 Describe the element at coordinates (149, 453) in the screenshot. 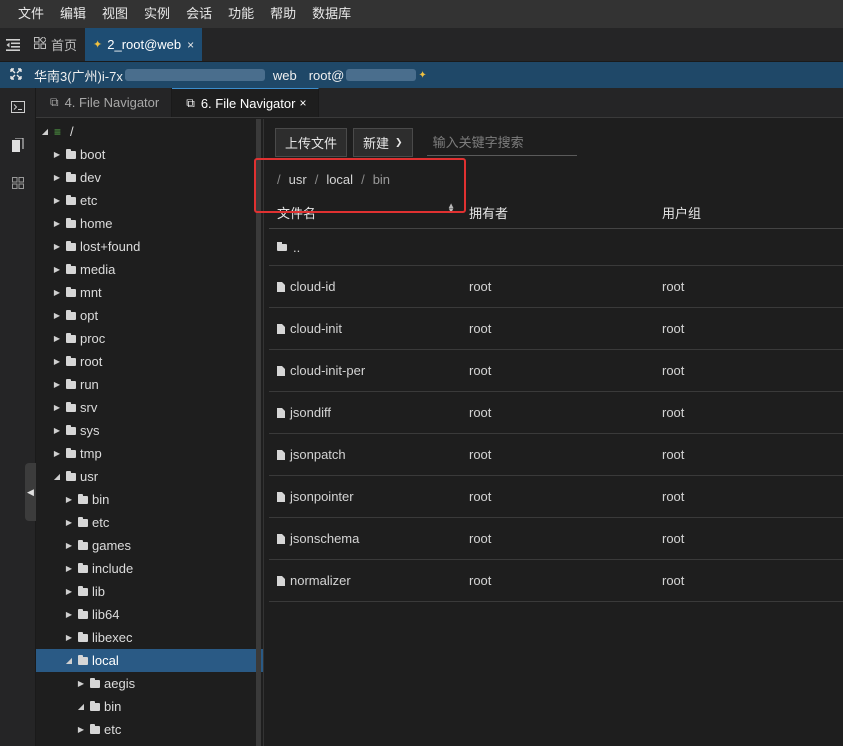

I see `tree-node: ▶ tmp` at that location.